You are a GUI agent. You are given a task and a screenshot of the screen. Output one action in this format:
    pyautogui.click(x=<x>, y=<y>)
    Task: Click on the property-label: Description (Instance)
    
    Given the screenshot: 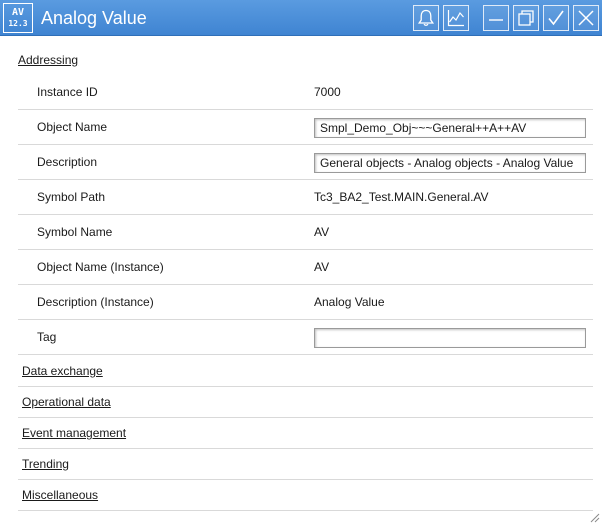 What is the action you would take?
    pyautogui.click(x=95, y=302)
    